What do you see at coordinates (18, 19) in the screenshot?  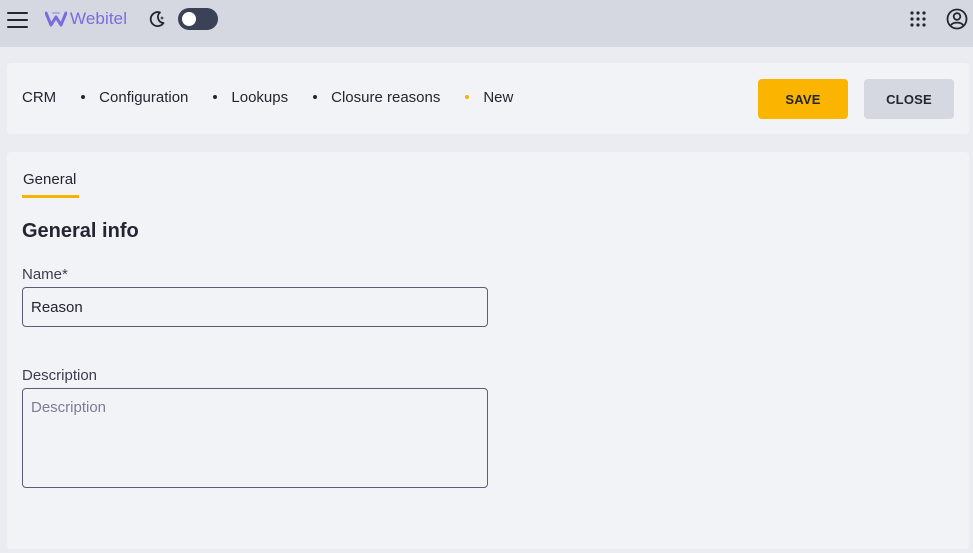 I see `hamburger-menu-icon` at bounding box center [18, 19].